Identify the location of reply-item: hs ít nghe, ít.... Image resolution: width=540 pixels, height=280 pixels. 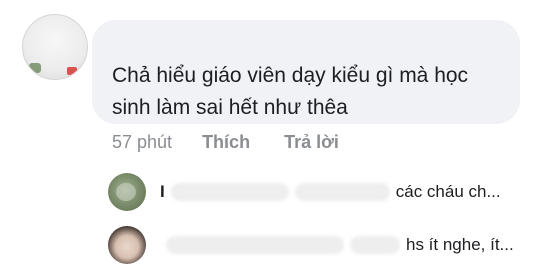
(311, 245).